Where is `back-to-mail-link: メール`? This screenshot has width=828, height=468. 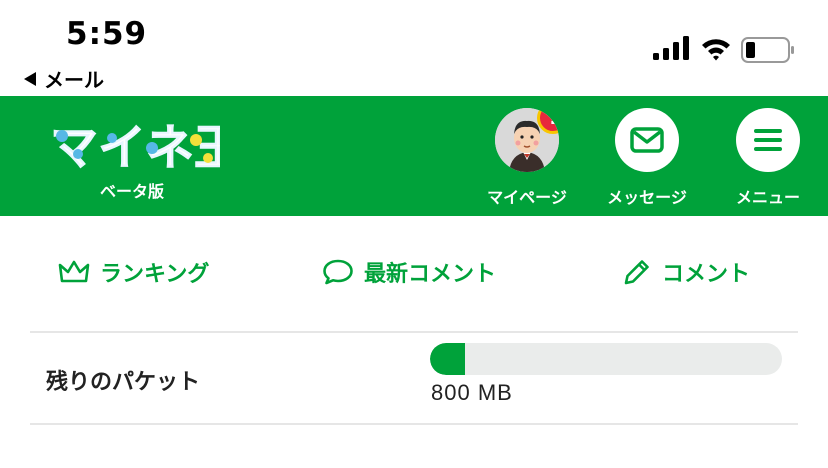 back-to-mail-link: メール is located at coordinates (64, 78).